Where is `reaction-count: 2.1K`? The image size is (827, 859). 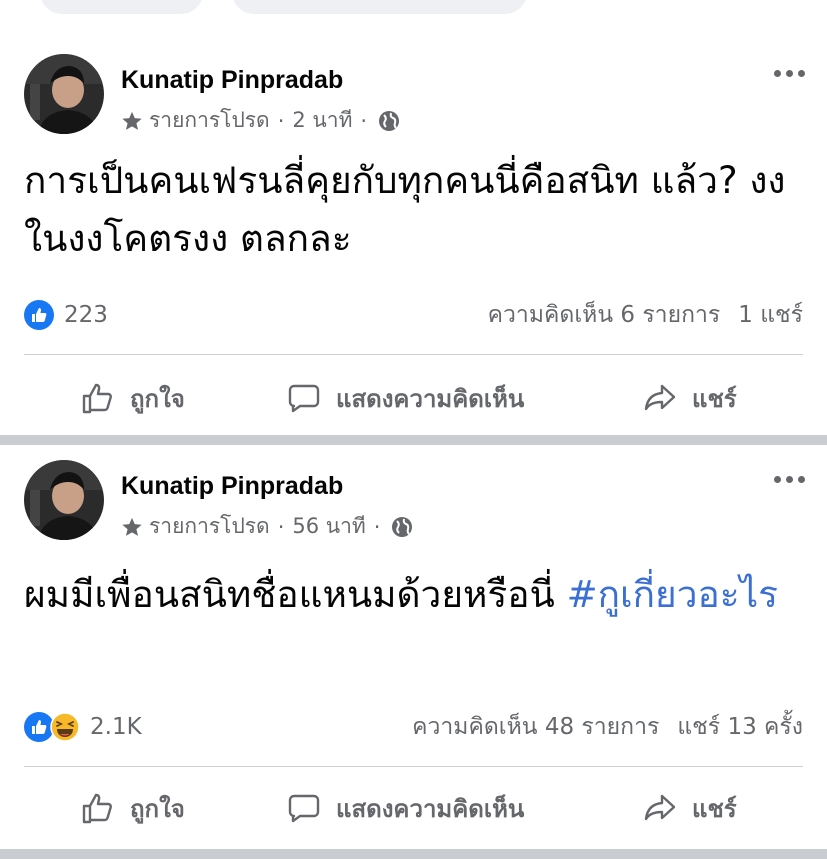 reaction-count: 2.1K is located at coordinates (116, 727).